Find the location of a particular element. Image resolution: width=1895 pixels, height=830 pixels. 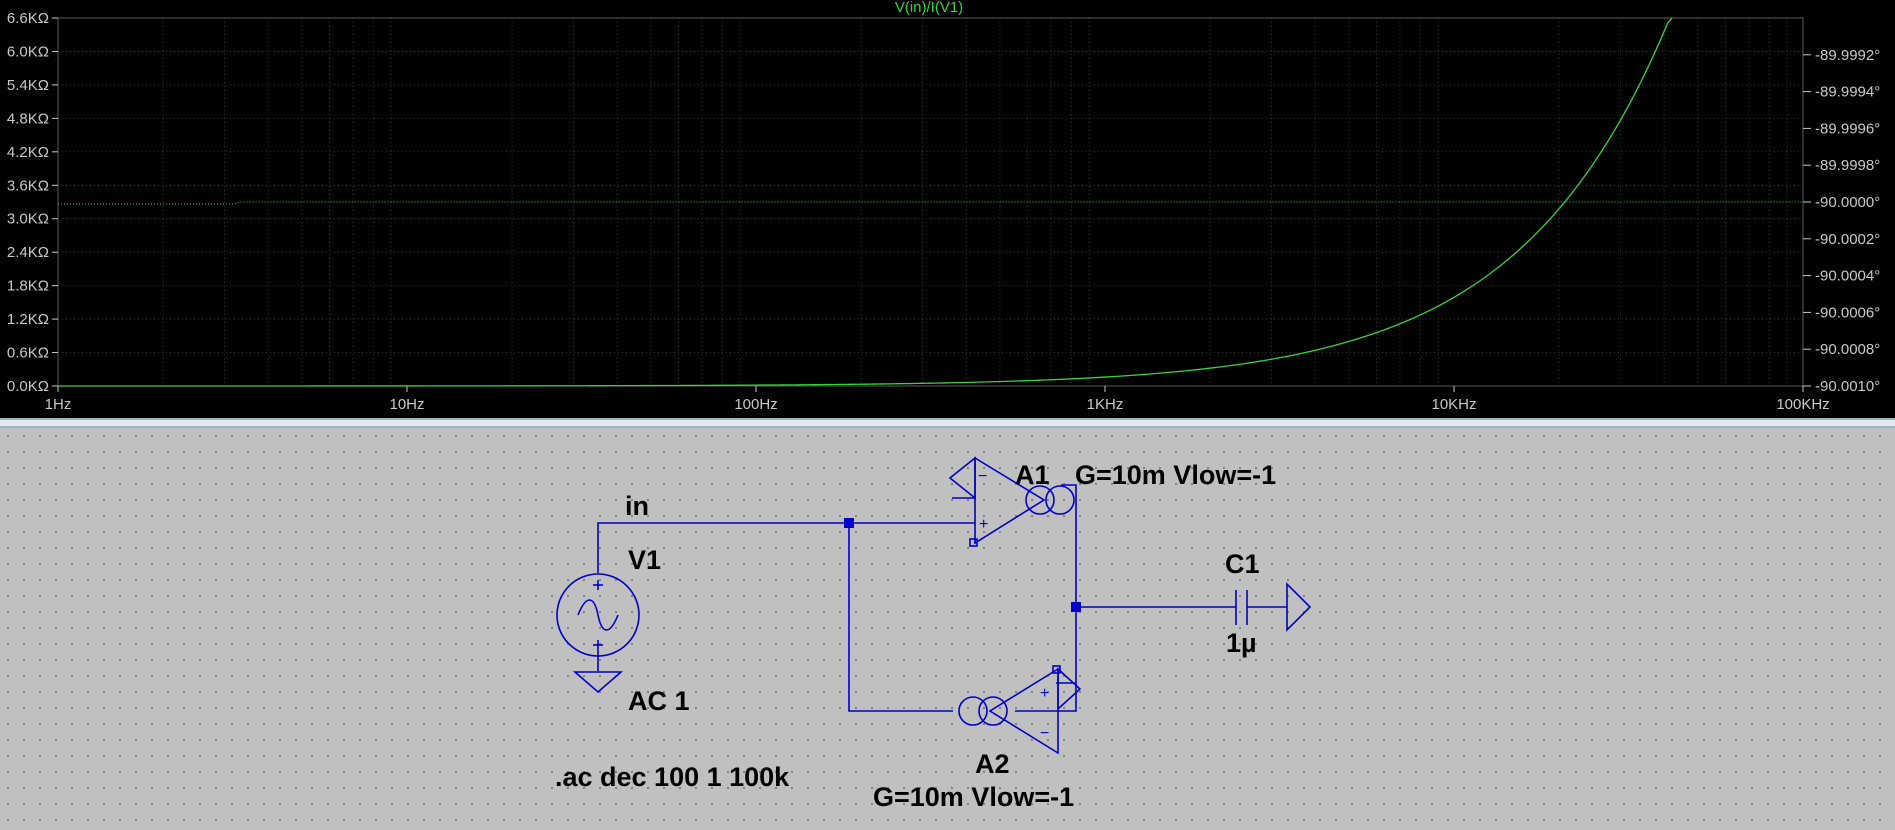

left-tick-label: 0.0KΩ is located at coordinates (28, 386).